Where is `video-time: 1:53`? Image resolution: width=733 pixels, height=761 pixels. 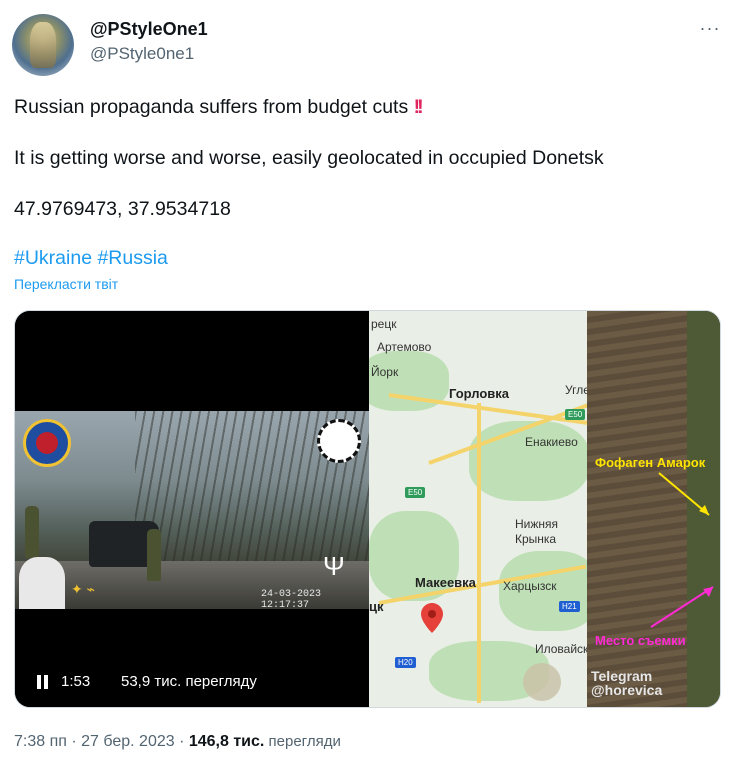
video-time: 1:53 is located at coordinates (76, 681).